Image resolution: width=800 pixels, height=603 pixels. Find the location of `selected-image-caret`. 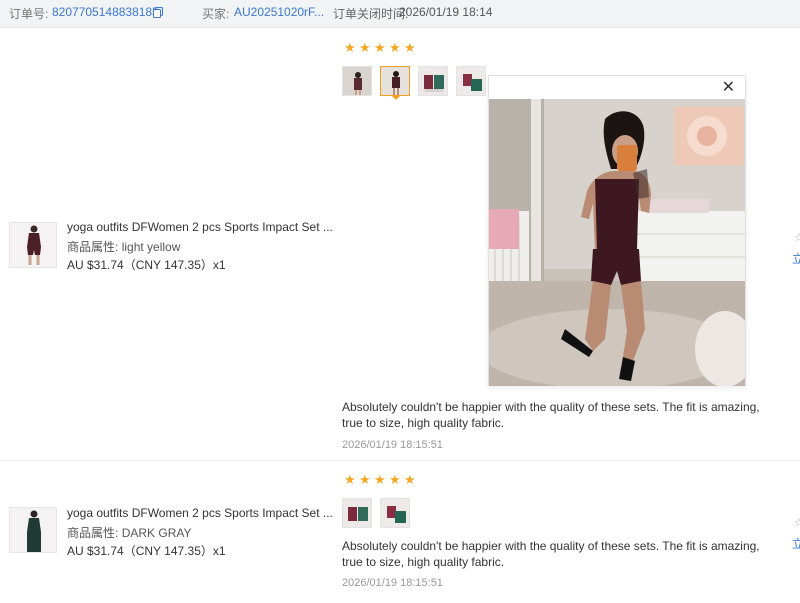

selected-image-caret is located at coordinates (396, 97).